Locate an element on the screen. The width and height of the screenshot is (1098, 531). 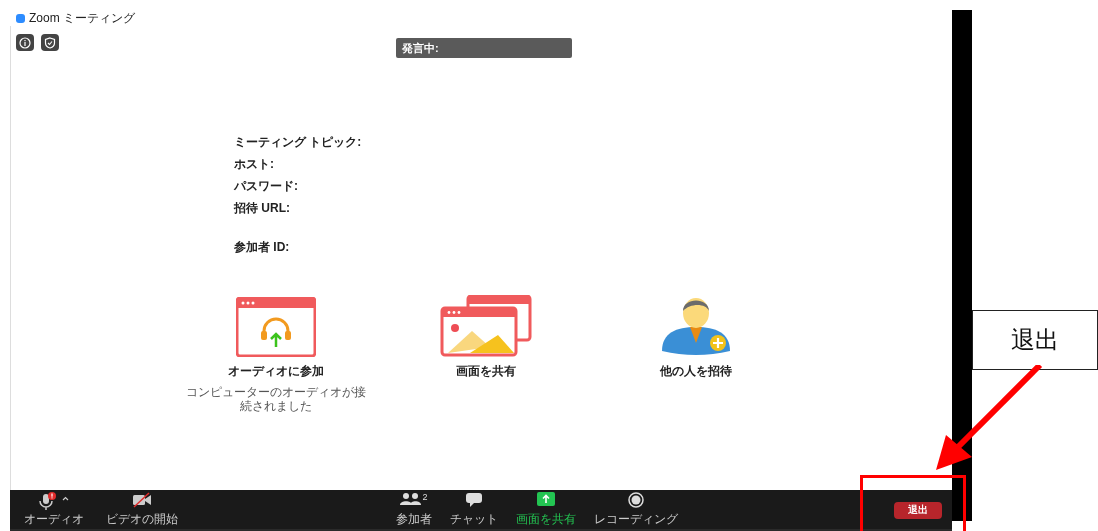
toolbar-button: チャット is located at coordinates (474, 509).